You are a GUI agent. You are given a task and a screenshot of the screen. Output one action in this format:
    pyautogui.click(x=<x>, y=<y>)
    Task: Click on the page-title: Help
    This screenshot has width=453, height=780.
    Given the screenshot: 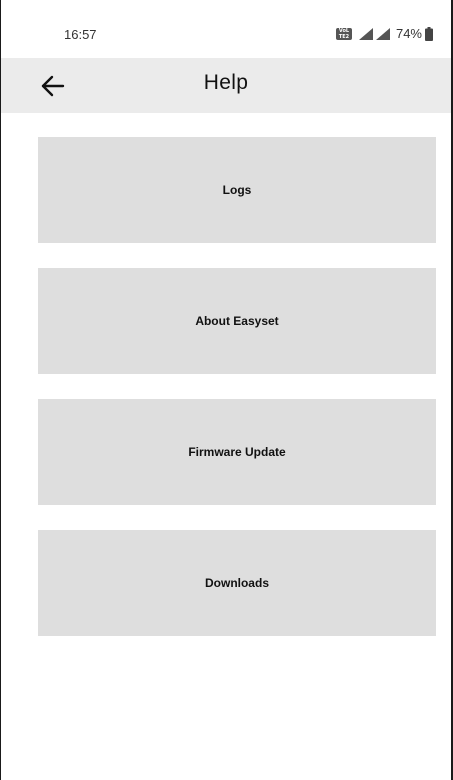 What is the action you would take?
    pyautogui.click(x=226, y=82)
    